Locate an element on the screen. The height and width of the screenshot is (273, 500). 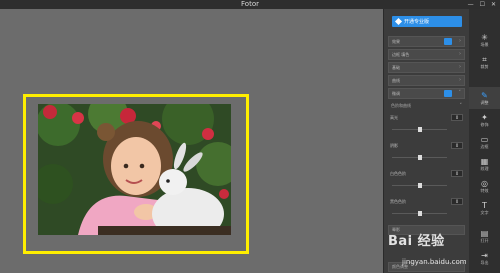
export-icon: ⇥ is located at coordinates (484, 255).